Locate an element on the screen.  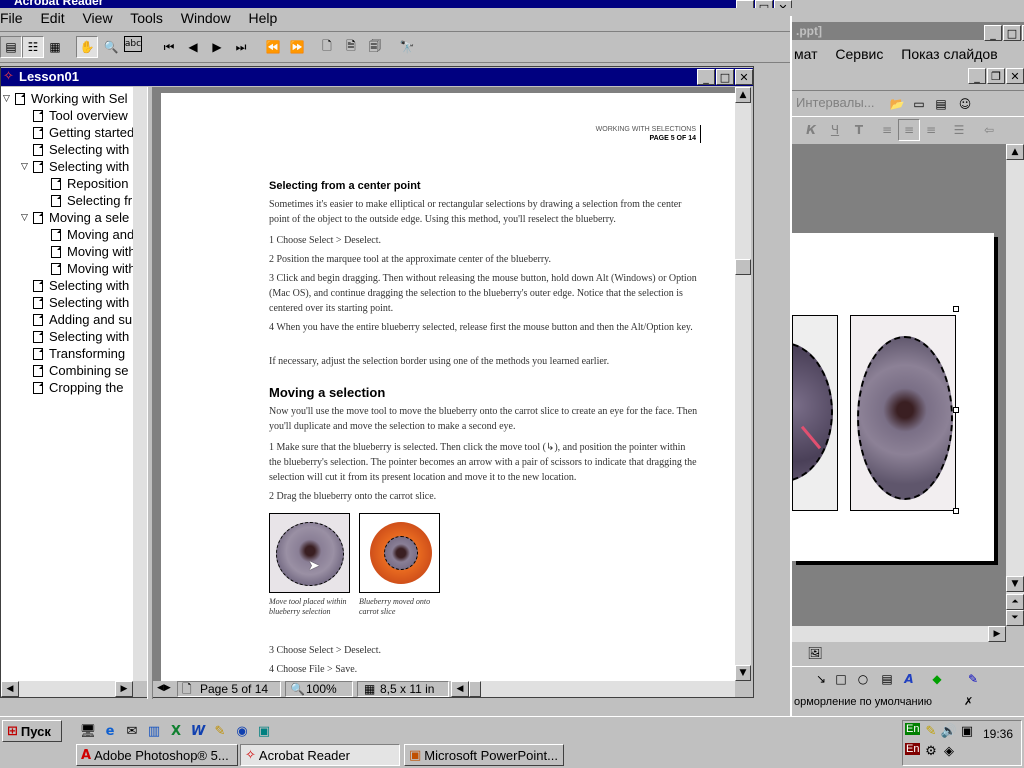
doc-hscroll: ◀ is located at coordinates (593, 689).